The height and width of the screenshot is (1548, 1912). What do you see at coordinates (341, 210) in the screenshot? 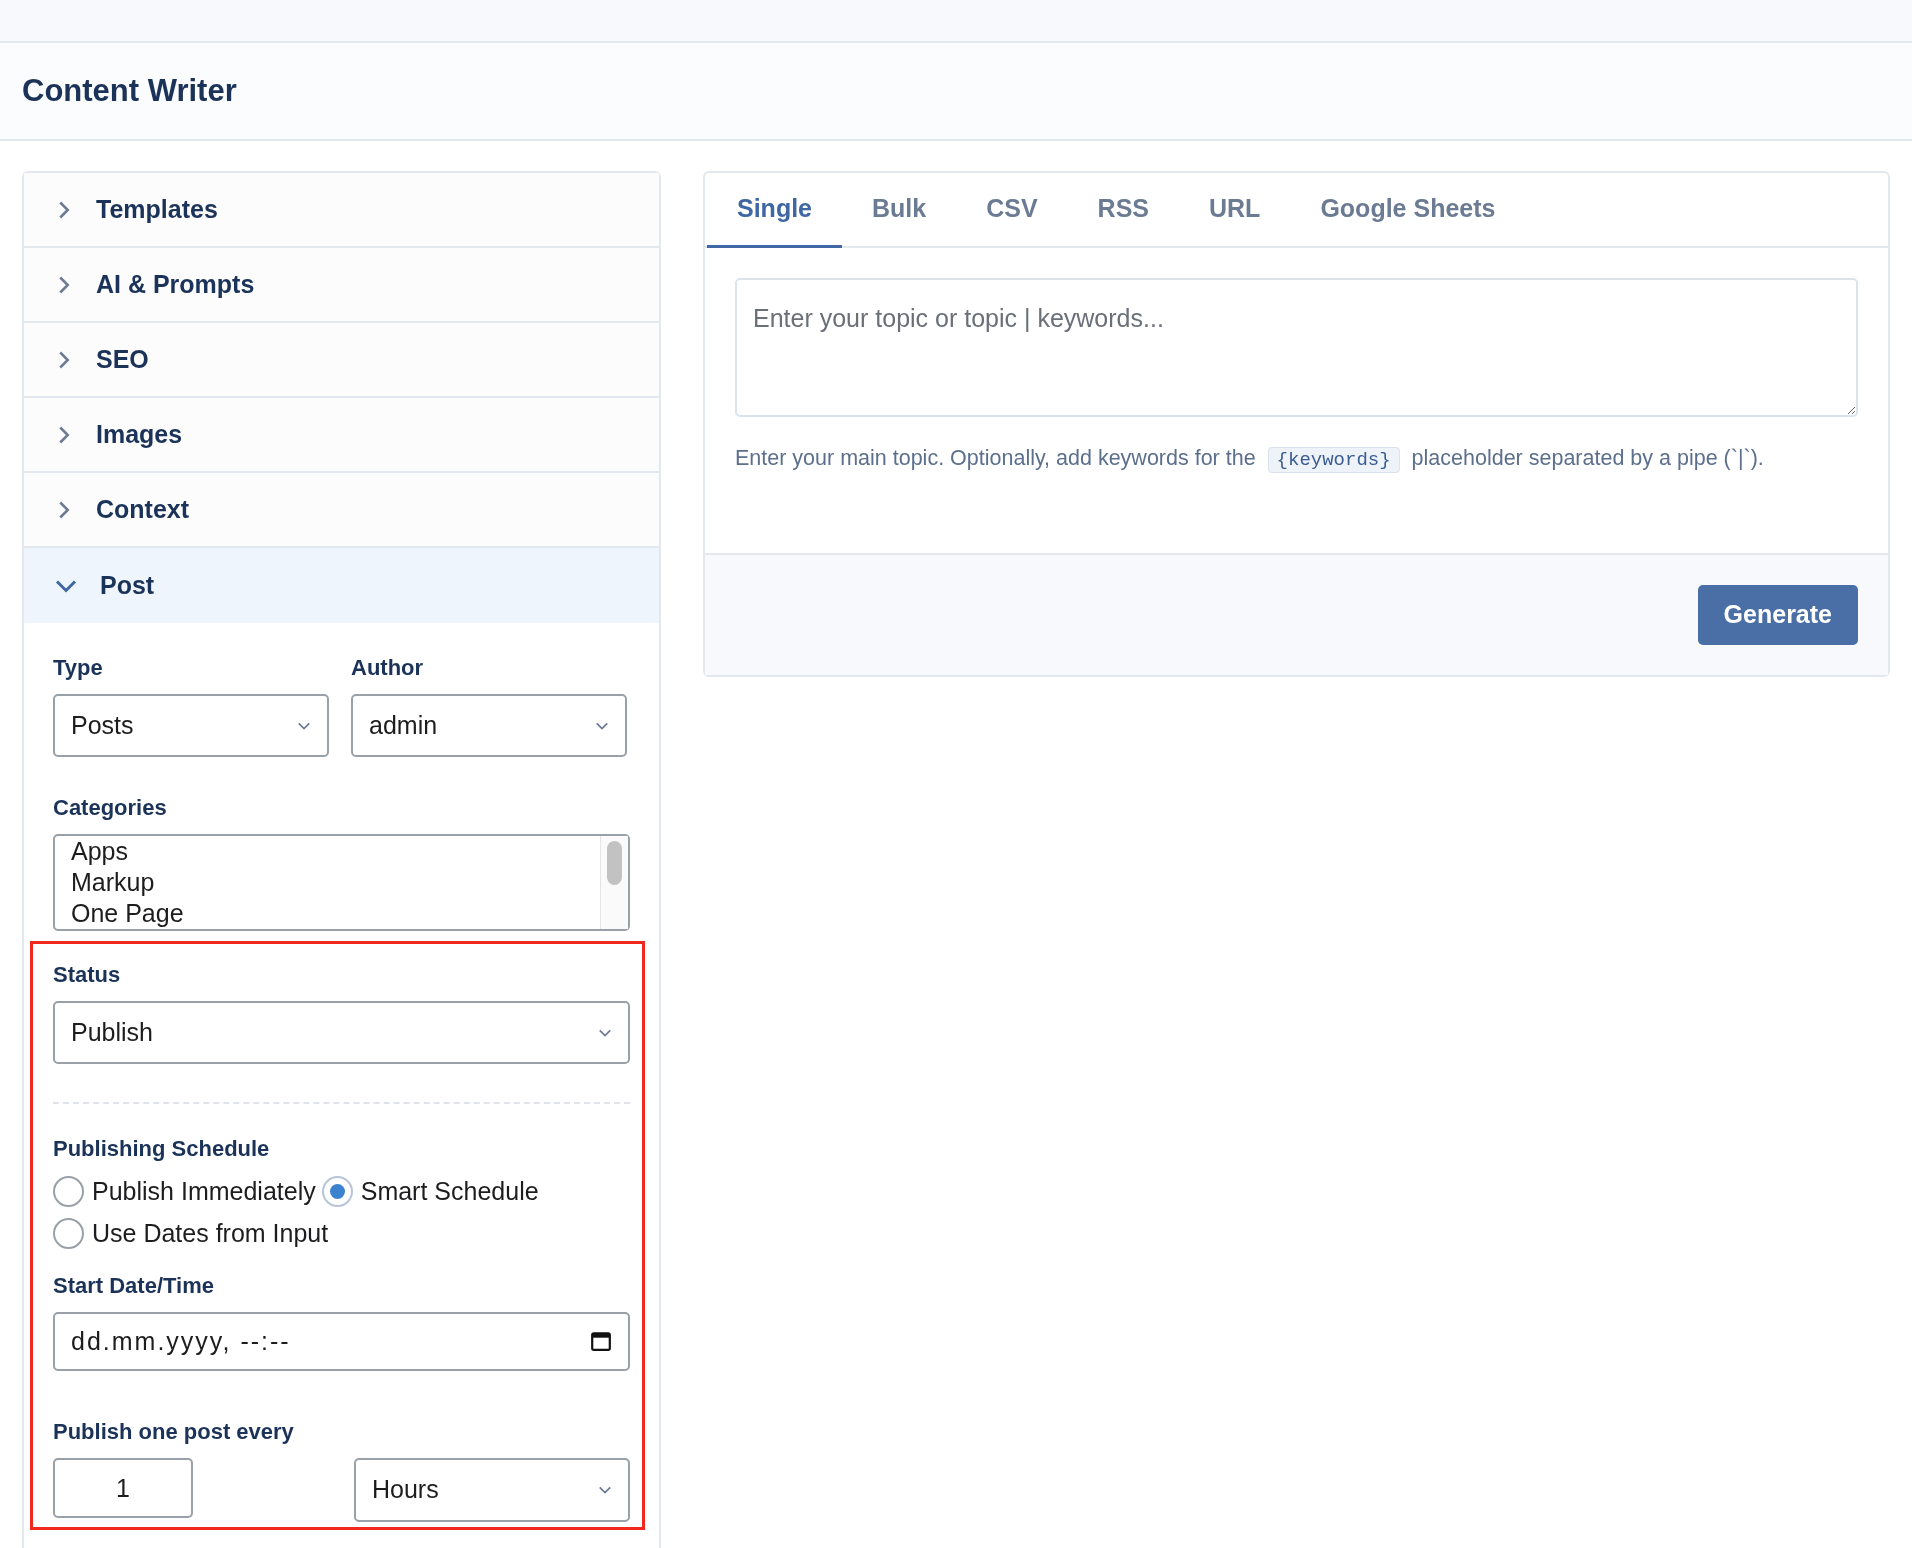
I see `accordion-header: Templates` at bounding box center [341, 210].